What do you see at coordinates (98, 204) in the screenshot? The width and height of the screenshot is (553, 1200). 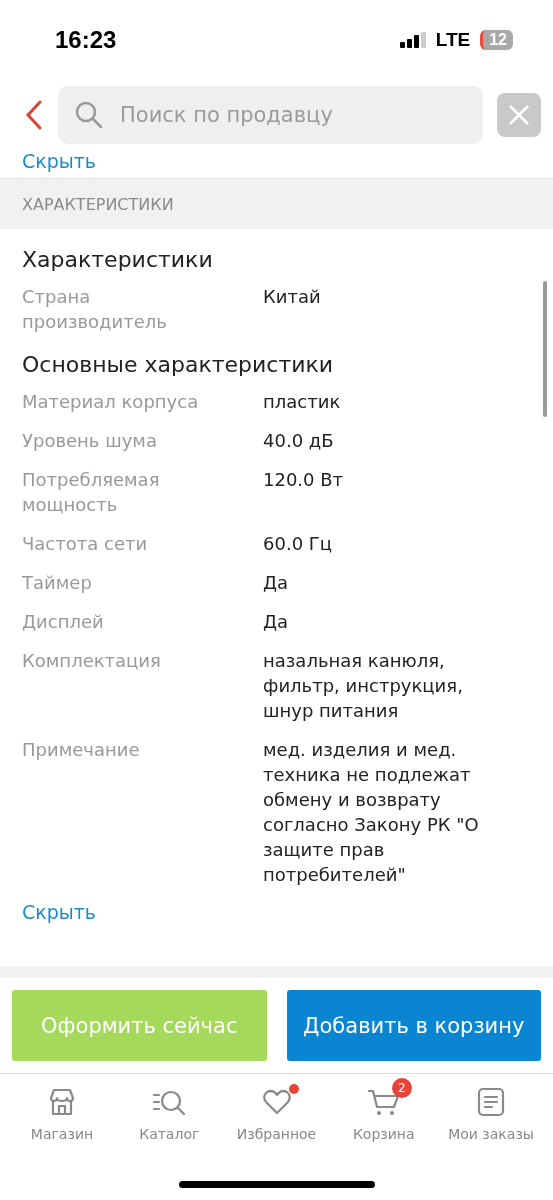 I see `section-title: ХАРАКТЕРИСТИКИ` at bounding box center [98, 204].